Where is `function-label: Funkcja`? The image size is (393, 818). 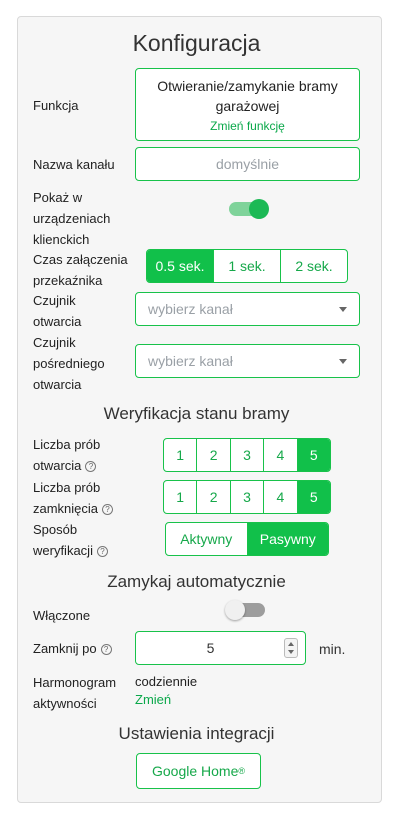
function-label: Funkcja is located at coordinates (56, 105).